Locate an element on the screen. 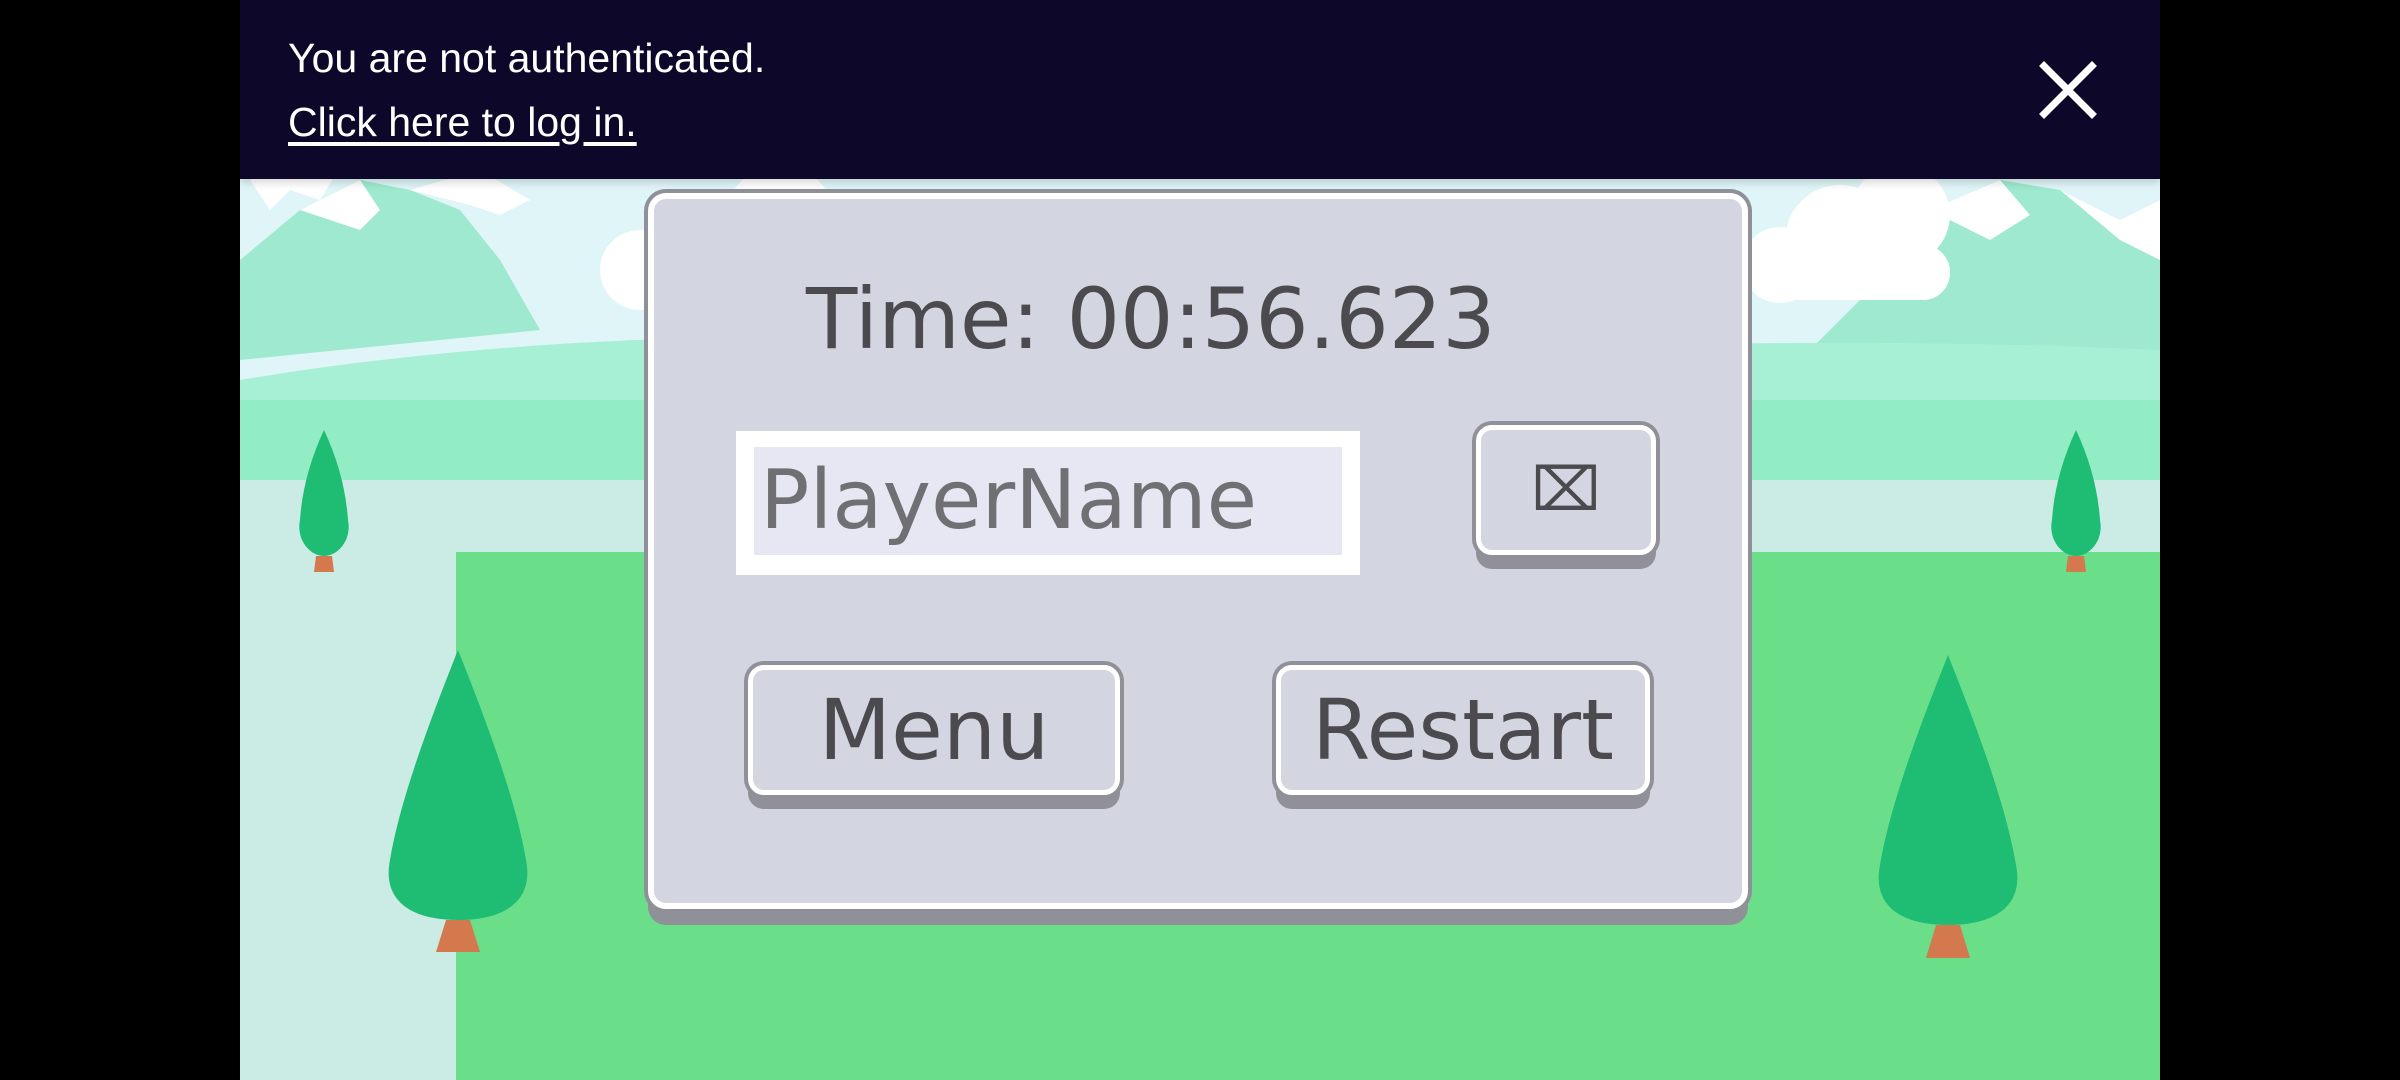 This screenshot has height=1080, width=2400. player-name-field is located at coordinates (1048, 503).